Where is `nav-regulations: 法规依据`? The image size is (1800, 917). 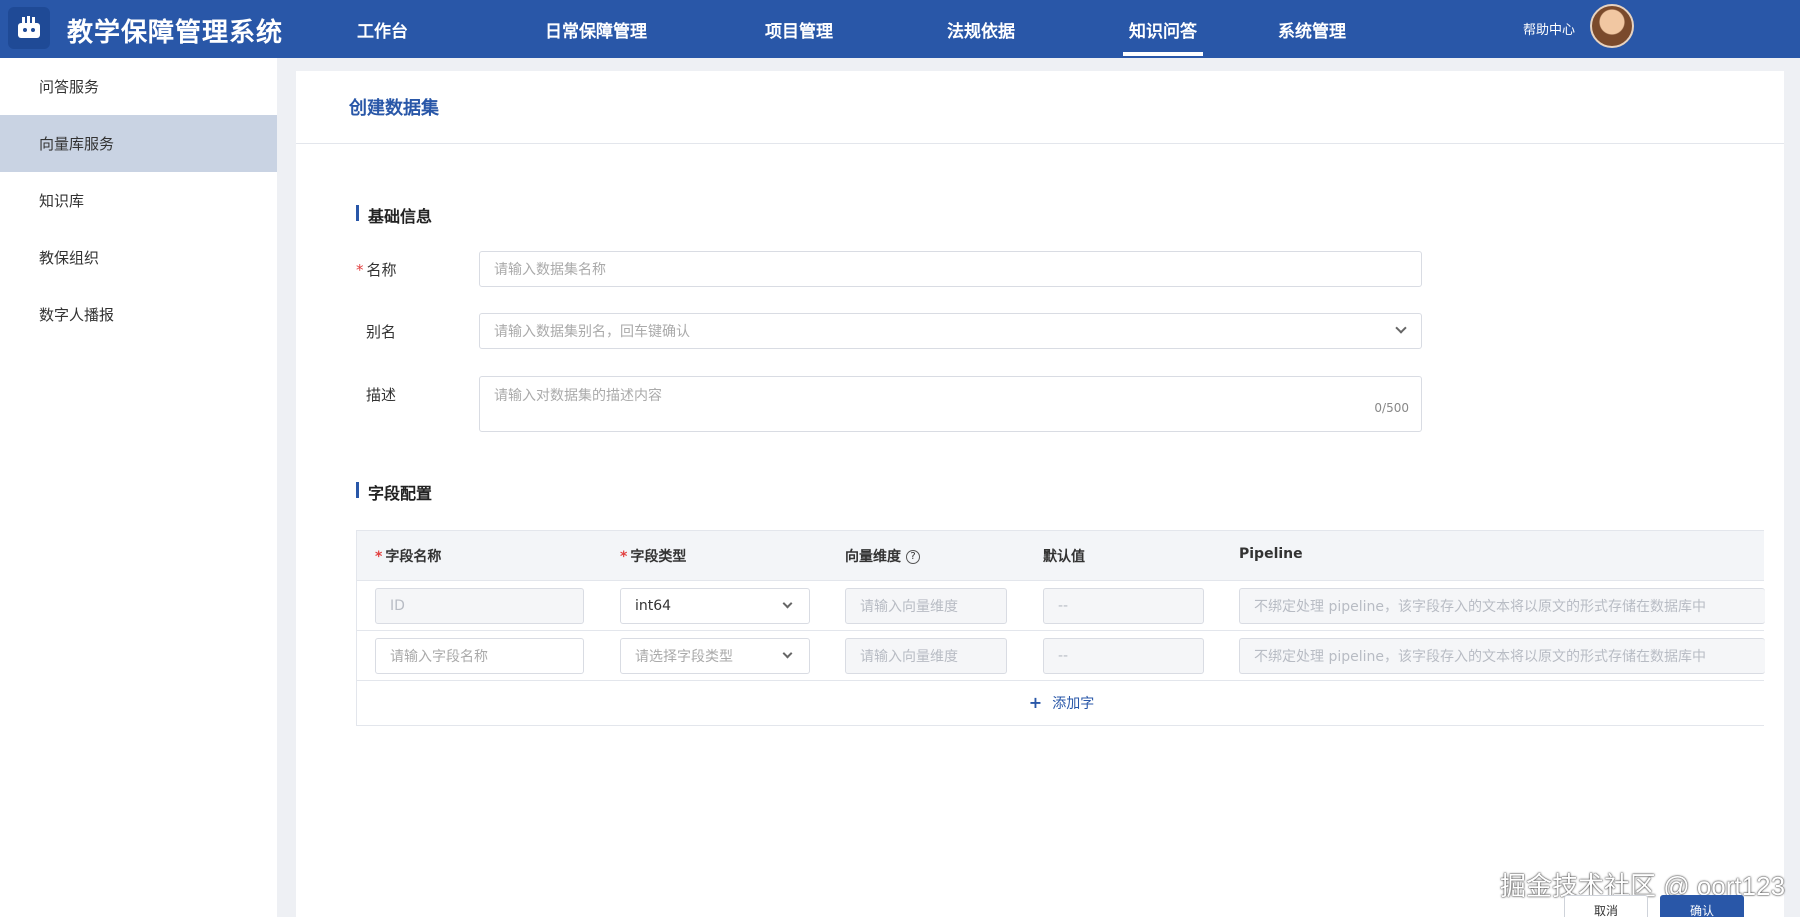 nav-regulations: 法规依据 is located at coordinates (981, 29).